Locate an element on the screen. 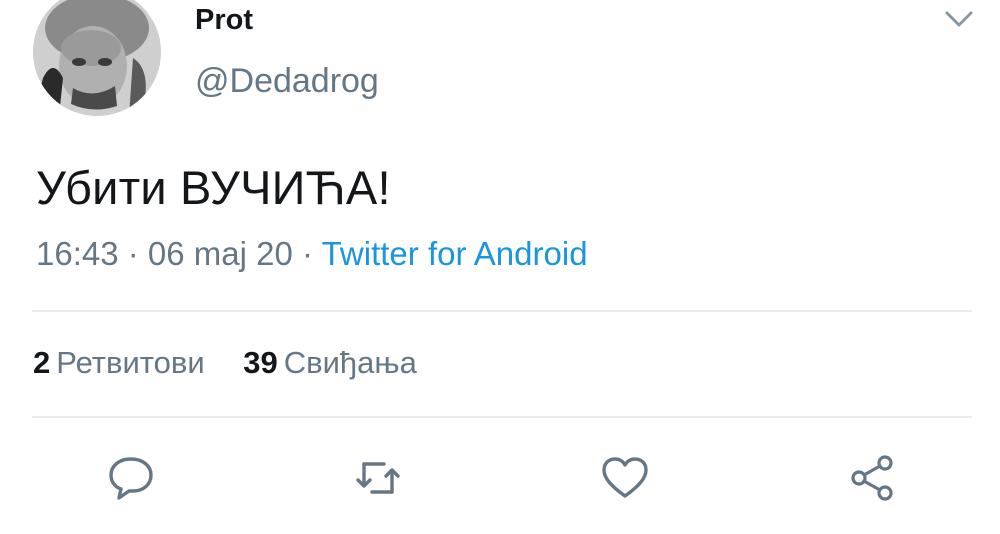  heart-icon is located at coordinates (625, 477).